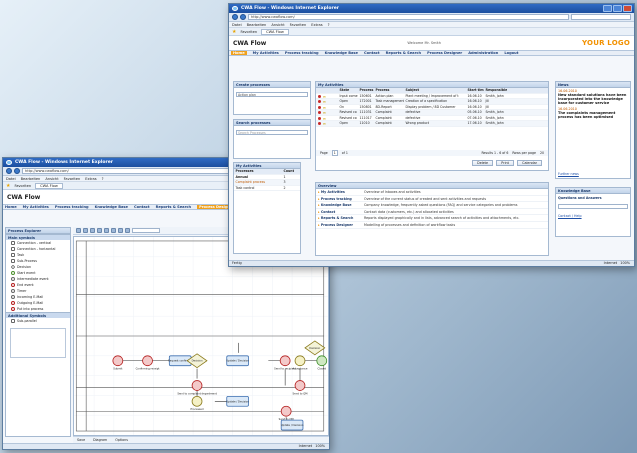  What do you see at coordinates (267, 188) in the screenshot?
I see `table-row: Task control 2` at bounding box center [267, 188].